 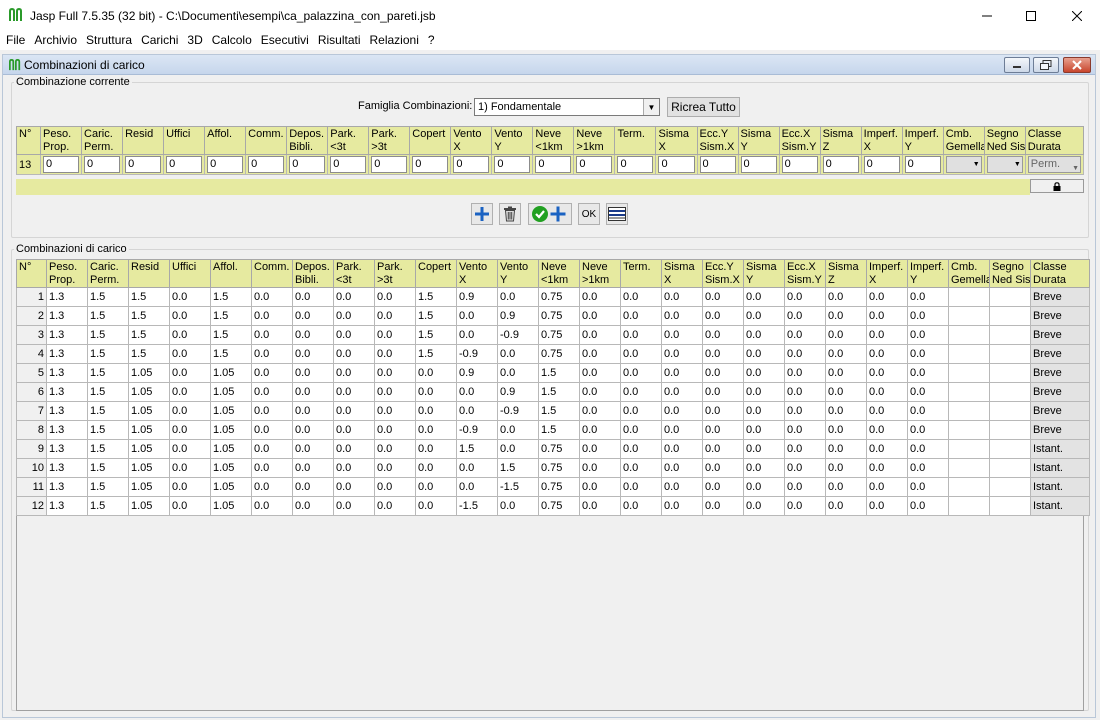 I want to click on column-header: Depos. Bibli., so click(x=313, y=273).